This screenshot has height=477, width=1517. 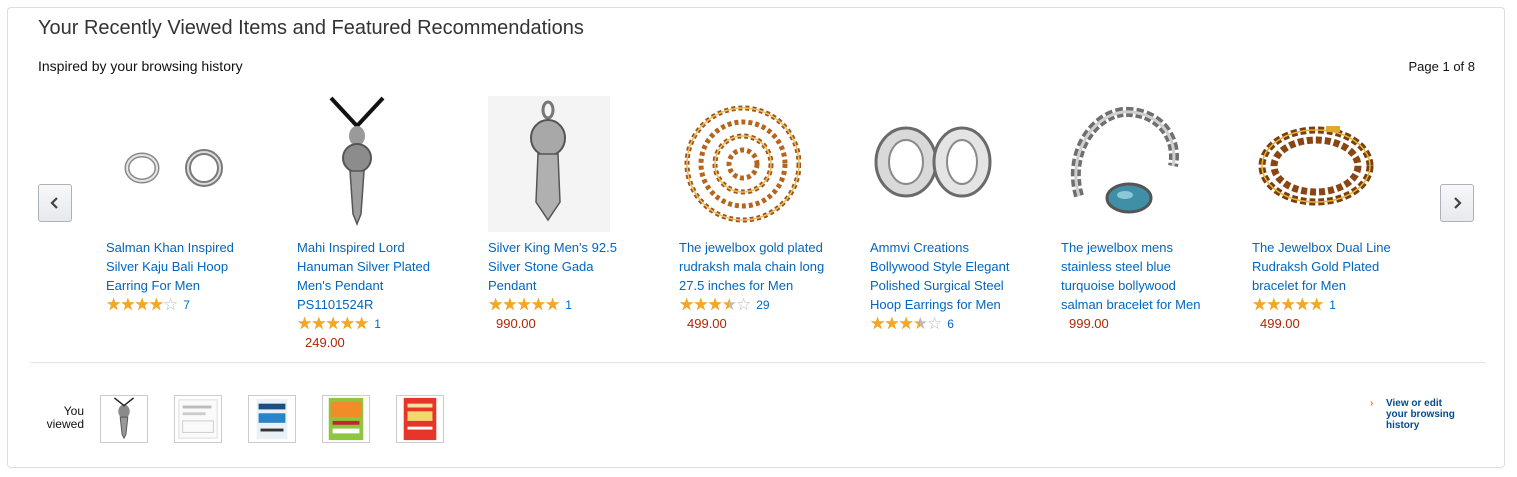 I want to click on chevron-right-icon, so click(x=1458, y=203).